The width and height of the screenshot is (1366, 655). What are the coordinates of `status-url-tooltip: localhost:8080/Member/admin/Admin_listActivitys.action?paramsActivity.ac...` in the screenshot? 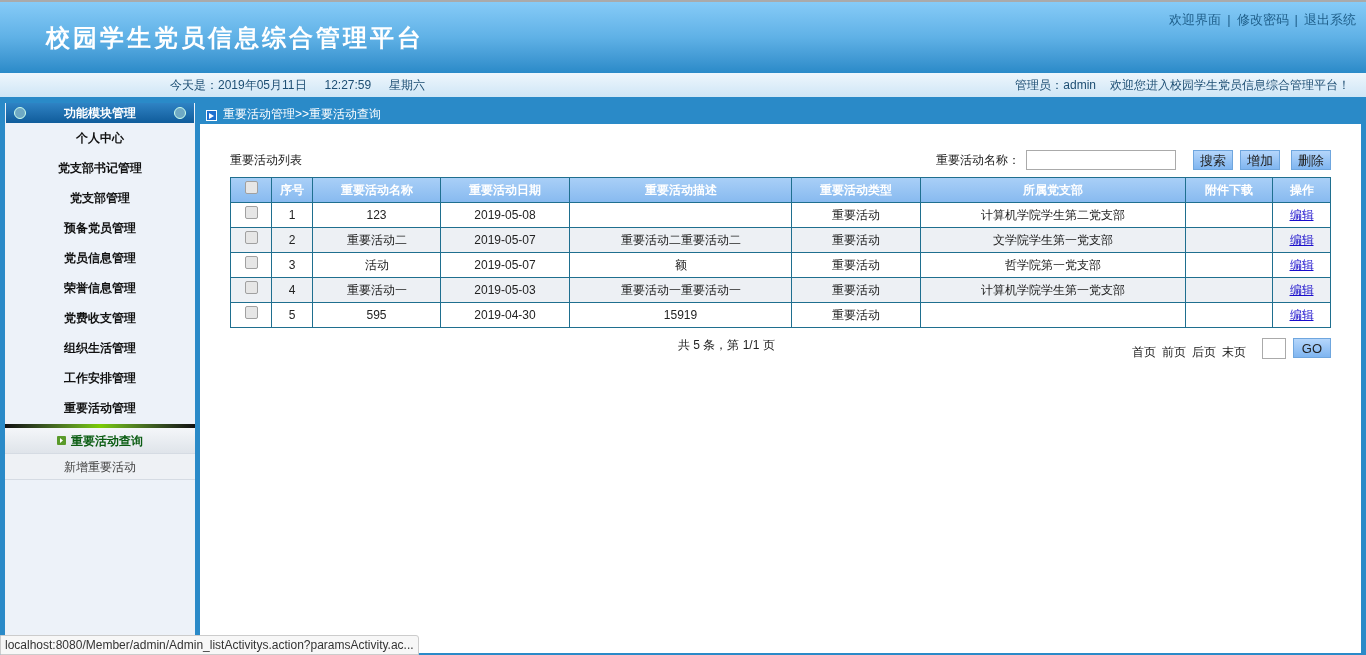 It's located at (209, 645).